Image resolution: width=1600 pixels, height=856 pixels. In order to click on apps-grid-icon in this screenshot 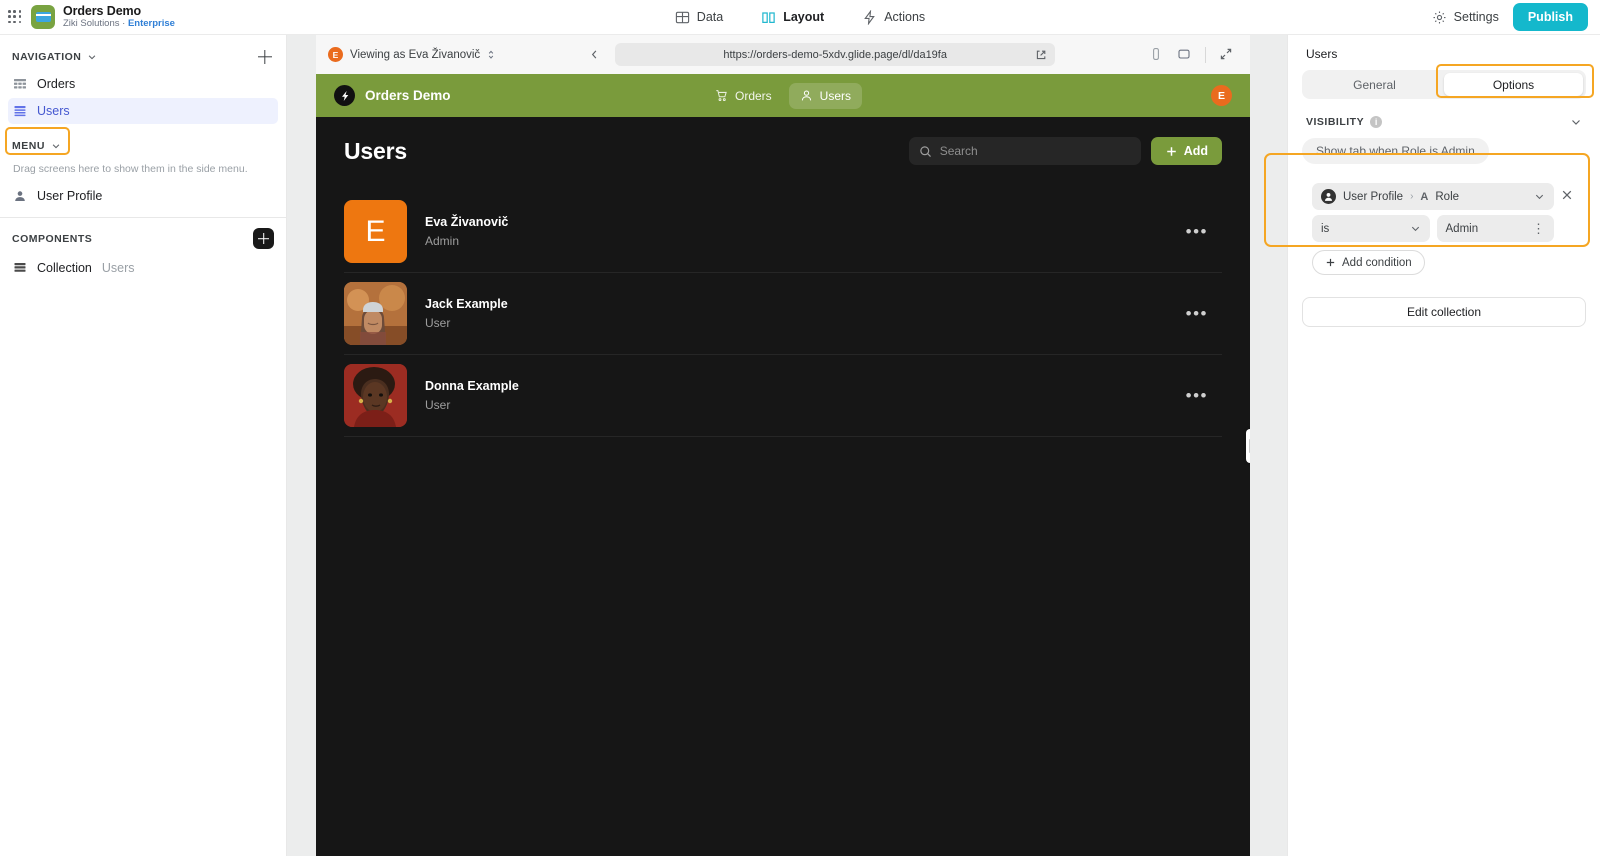, I will do `click(15, 17)`.